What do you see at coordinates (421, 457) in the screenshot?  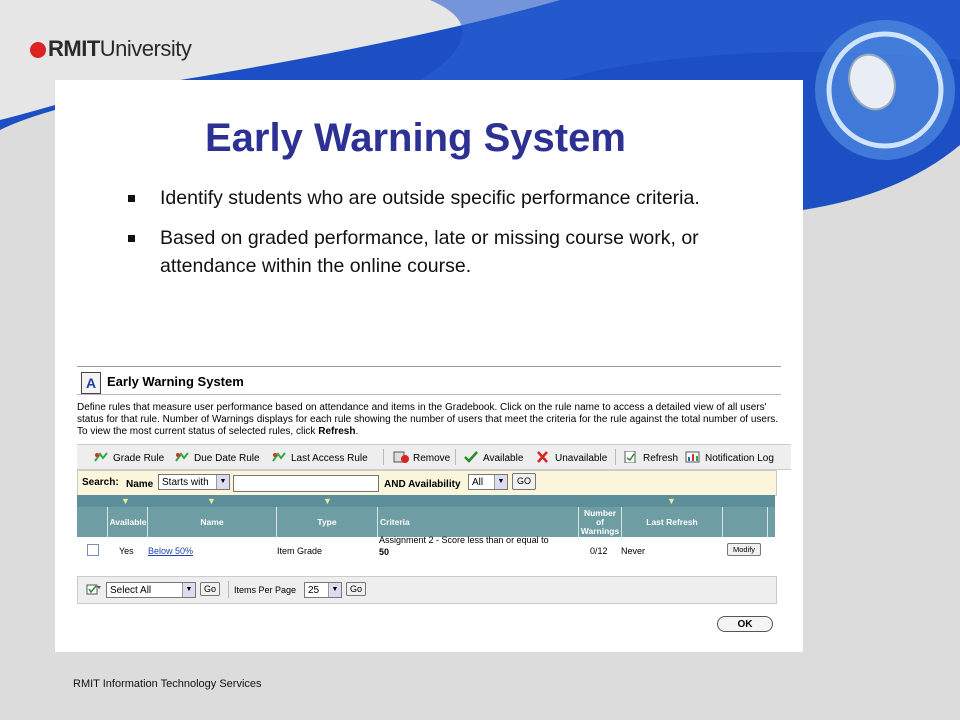 I see `remove-button: Remove` at bounding box center [421, 457].